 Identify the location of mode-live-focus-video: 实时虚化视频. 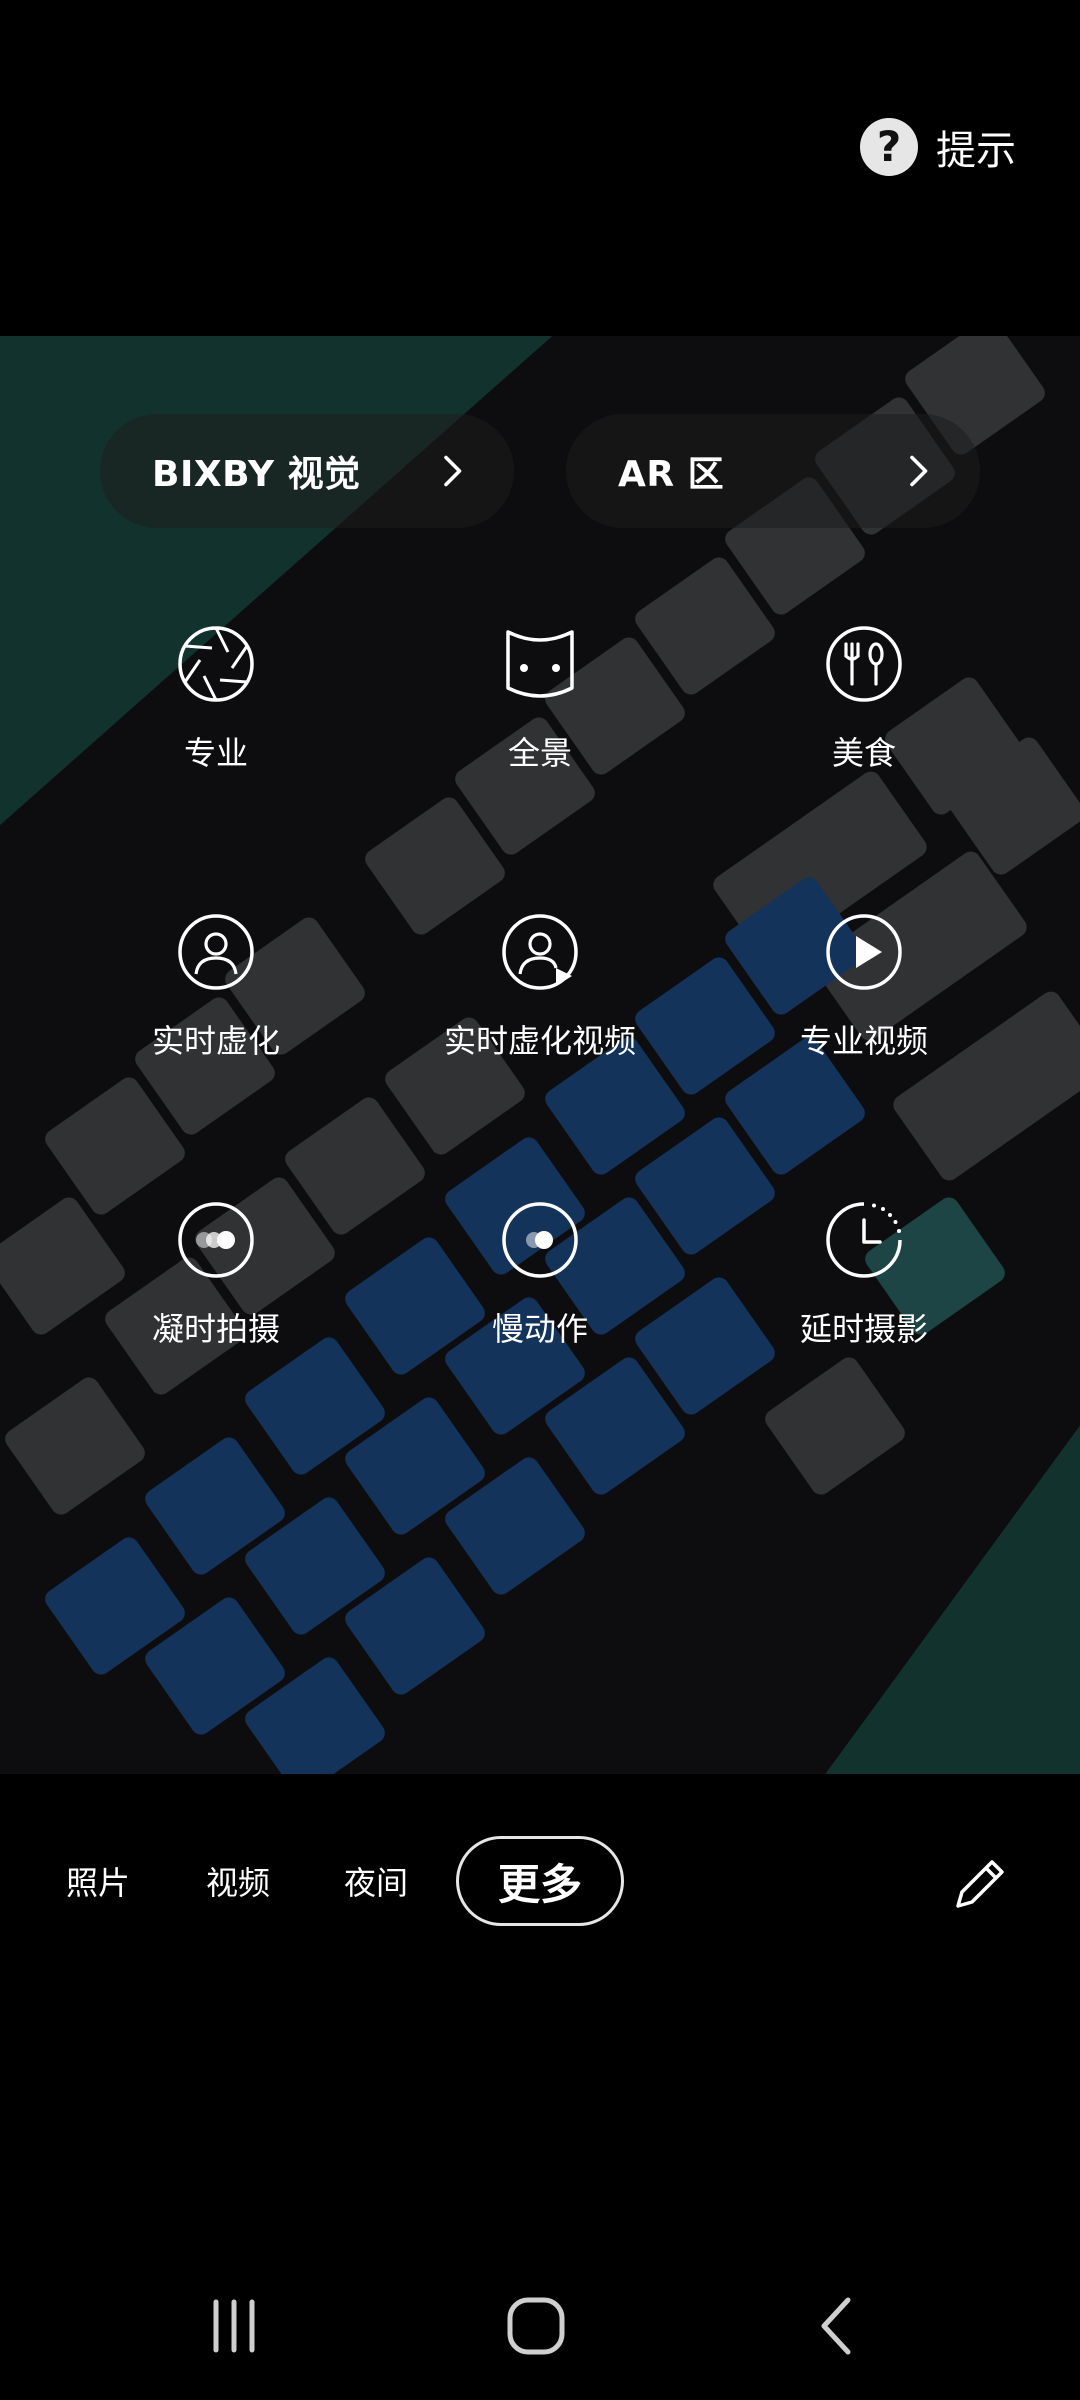
(540, 987).